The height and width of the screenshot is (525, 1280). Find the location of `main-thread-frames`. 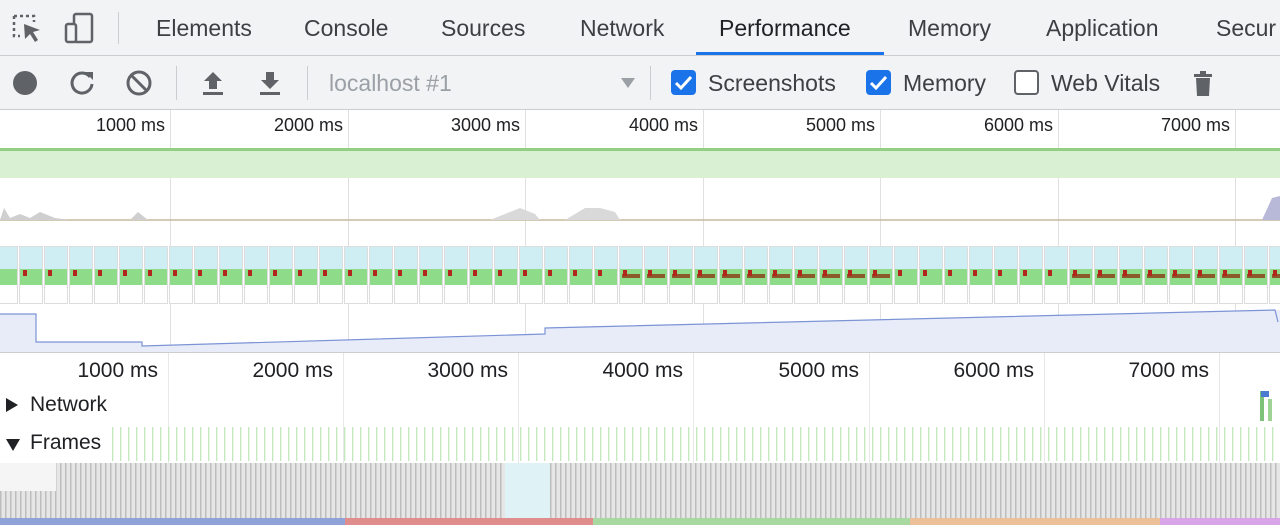

main-thread-frames is located at coordinates (640, 491).